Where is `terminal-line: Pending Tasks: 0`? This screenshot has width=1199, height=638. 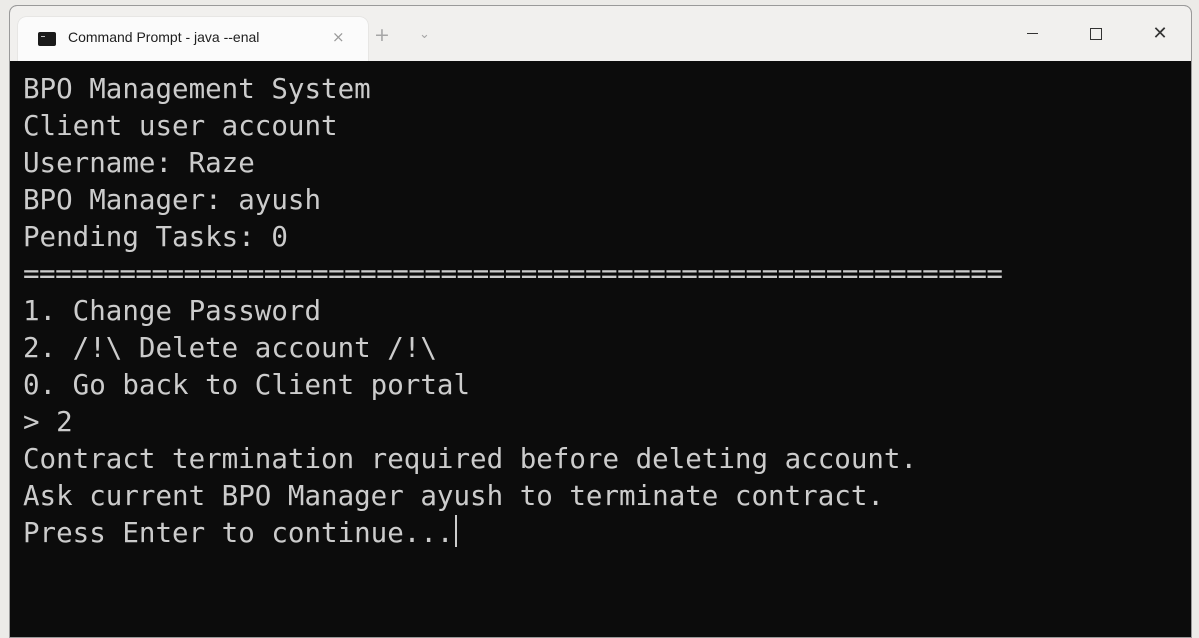
terminal-line: Pending Tasks: 0 is located at coordinates (155, 237).